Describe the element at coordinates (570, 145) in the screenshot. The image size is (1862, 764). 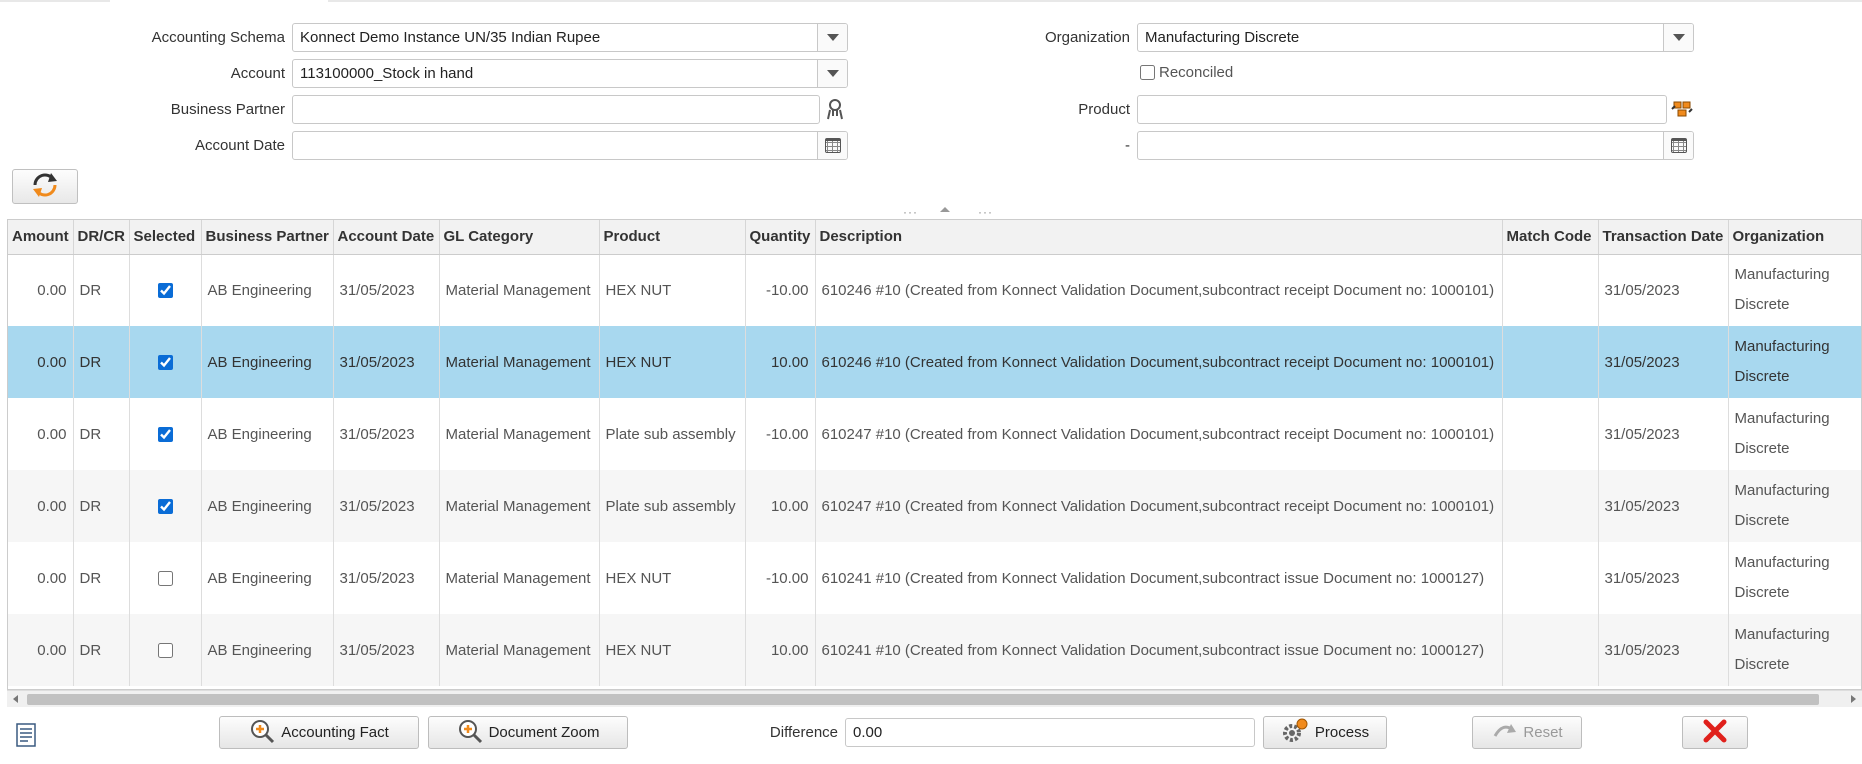
I see `account-date-input` at that location.